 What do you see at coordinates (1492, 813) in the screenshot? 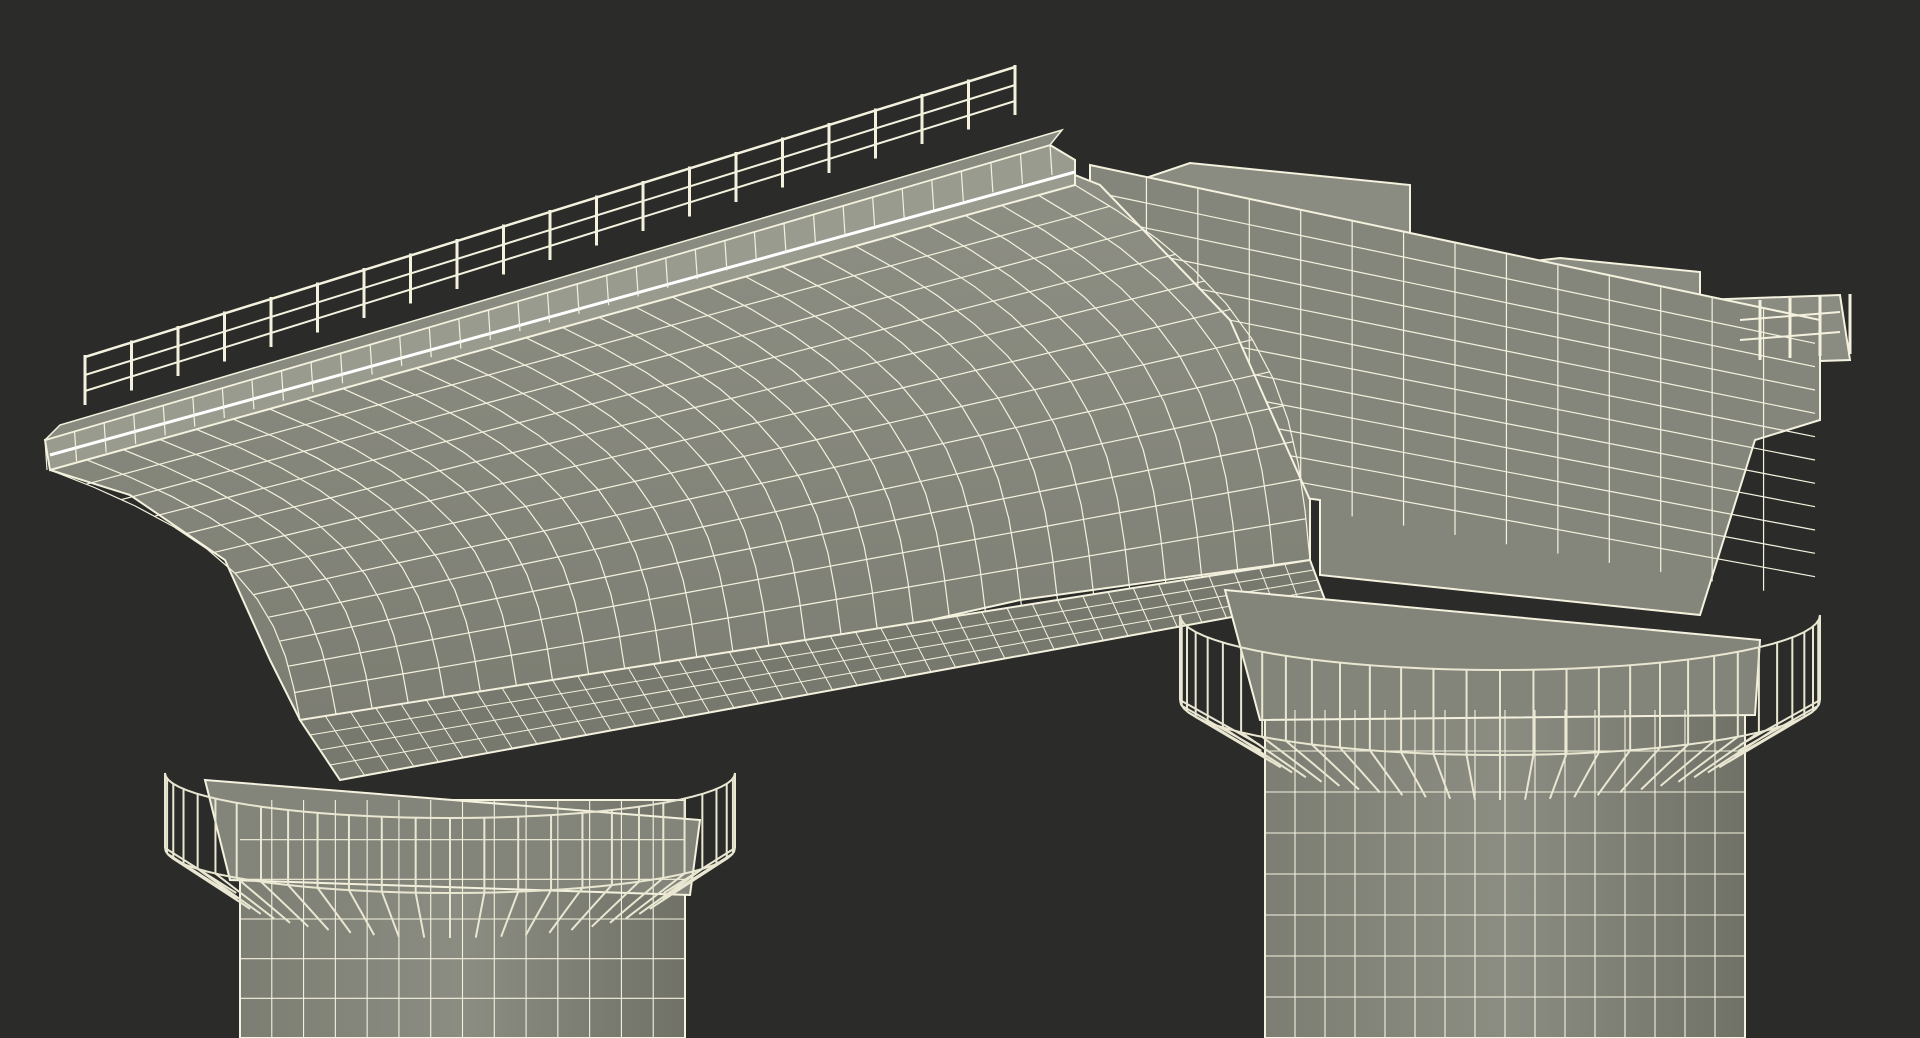
I see `pier-right` at bounding box center [1492, 813].